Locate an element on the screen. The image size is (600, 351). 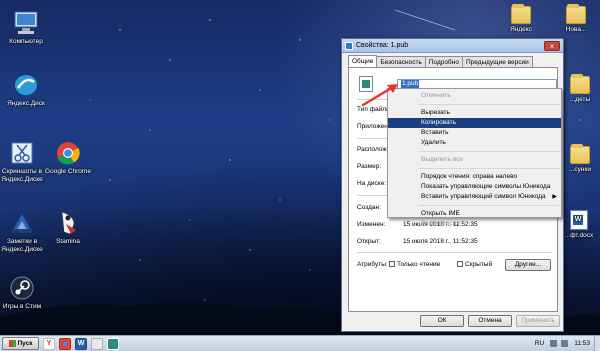
menu-item-insert-unicode-control: Вставить управляющий символ Юникода ▶ is located at coordinates (474, 197).